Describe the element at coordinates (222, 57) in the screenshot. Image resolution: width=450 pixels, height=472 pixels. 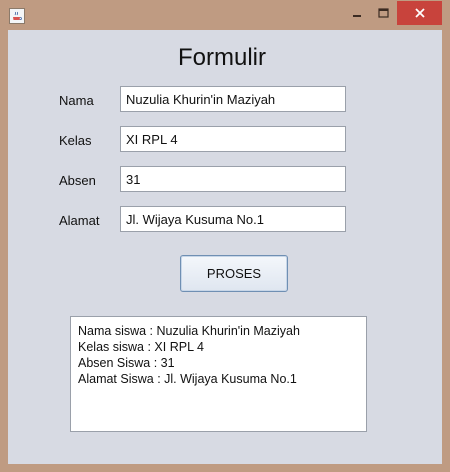
I see `form-title: Formulir` at that location.